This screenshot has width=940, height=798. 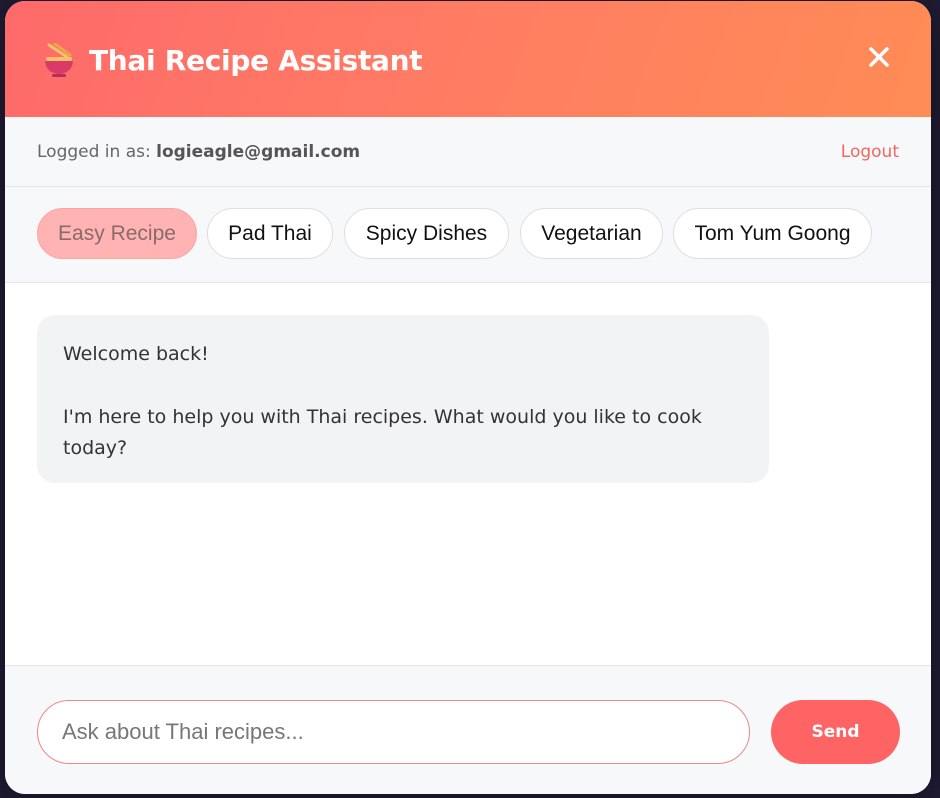 I want to click on header: Thai Recipe Assistant, so click(x=468, y=59).